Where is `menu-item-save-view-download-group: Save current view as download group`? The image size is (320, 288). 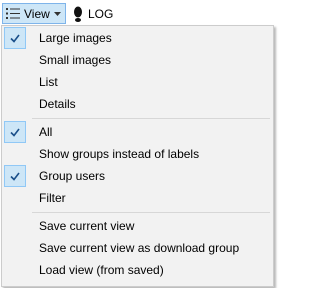 menu-item-save-view-download-group: Save current view as download group is located at coordinates (137, 248).